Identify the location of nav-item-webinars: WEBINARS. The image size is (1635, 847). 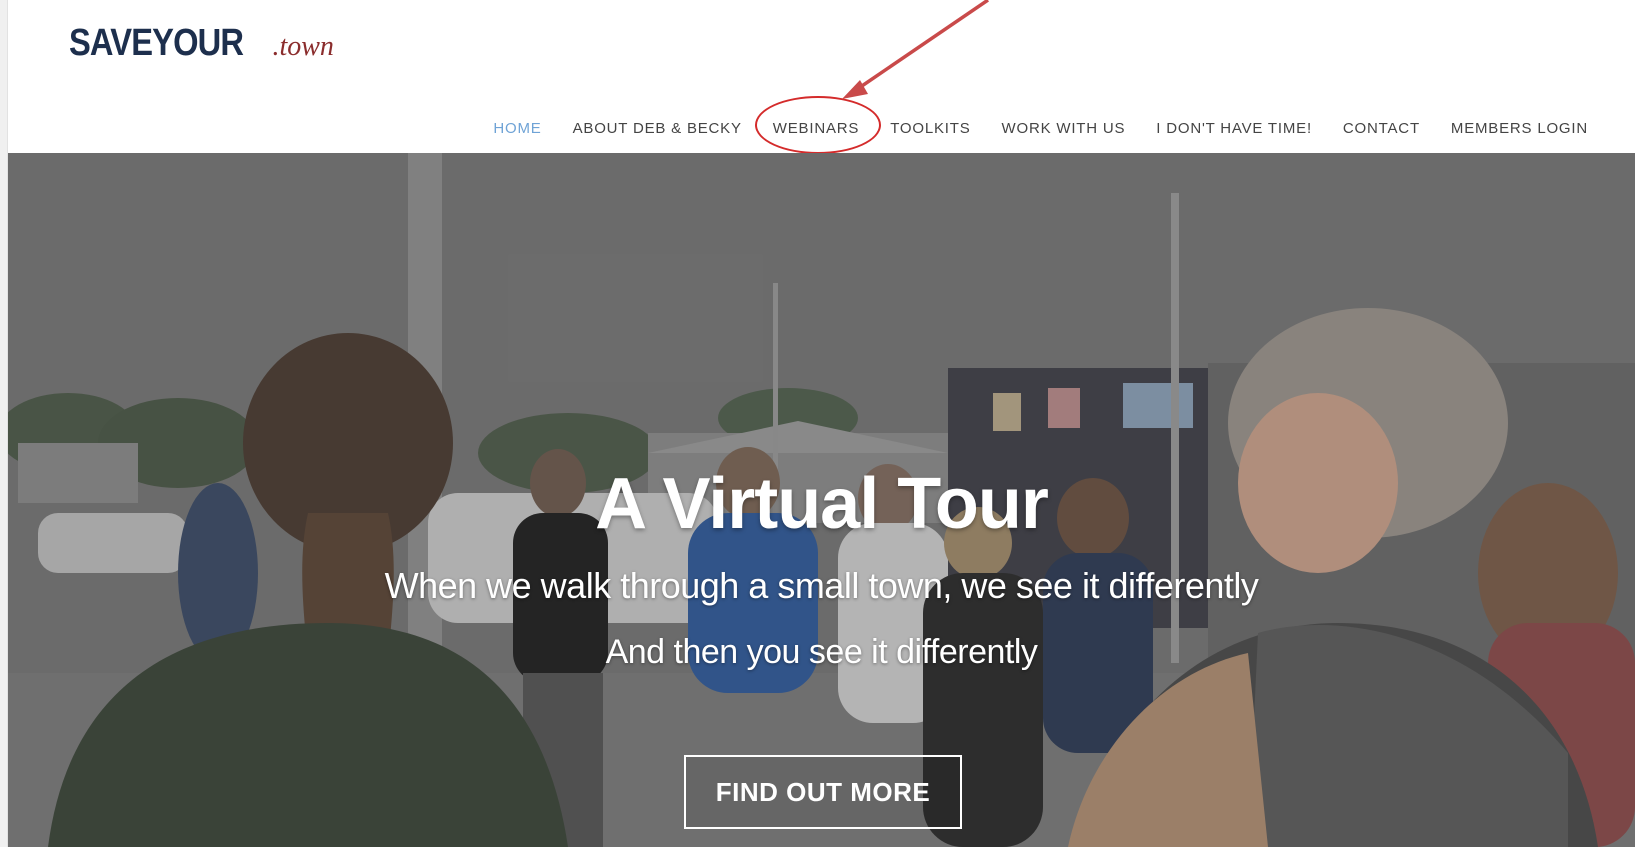
(817, 125).